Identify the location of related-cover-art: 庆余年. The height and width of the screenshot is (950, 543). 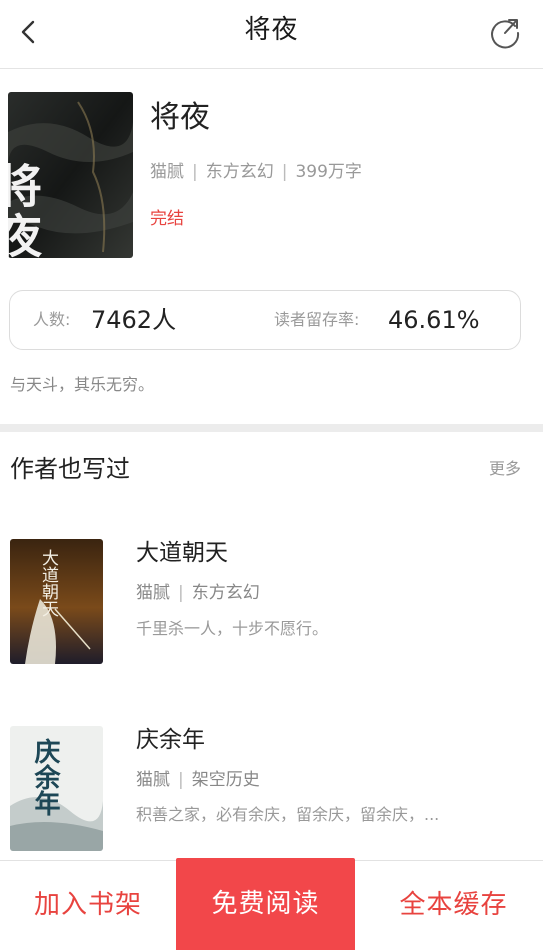
(56, 788).